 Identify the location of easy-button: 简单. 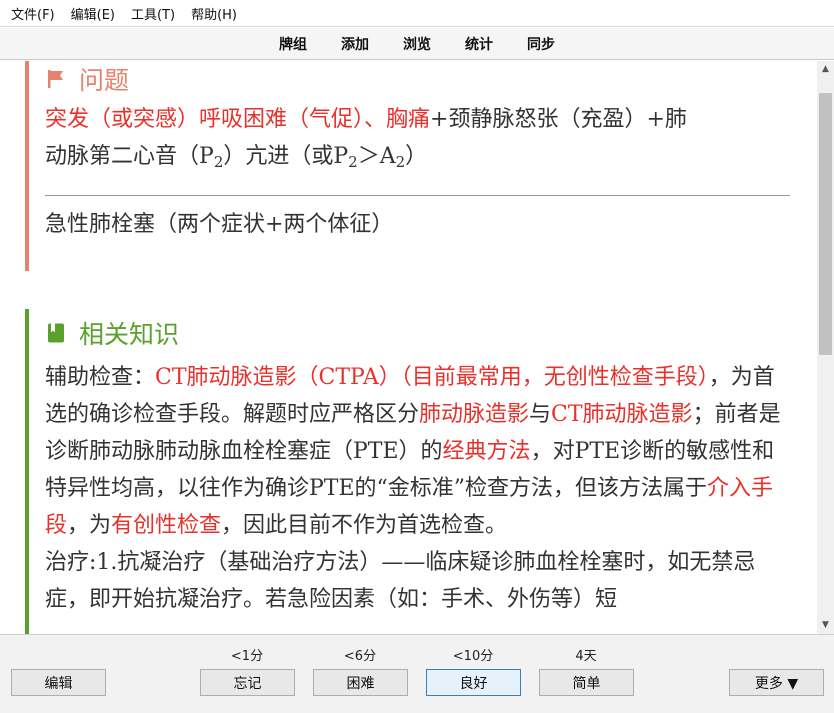
(586, 682).